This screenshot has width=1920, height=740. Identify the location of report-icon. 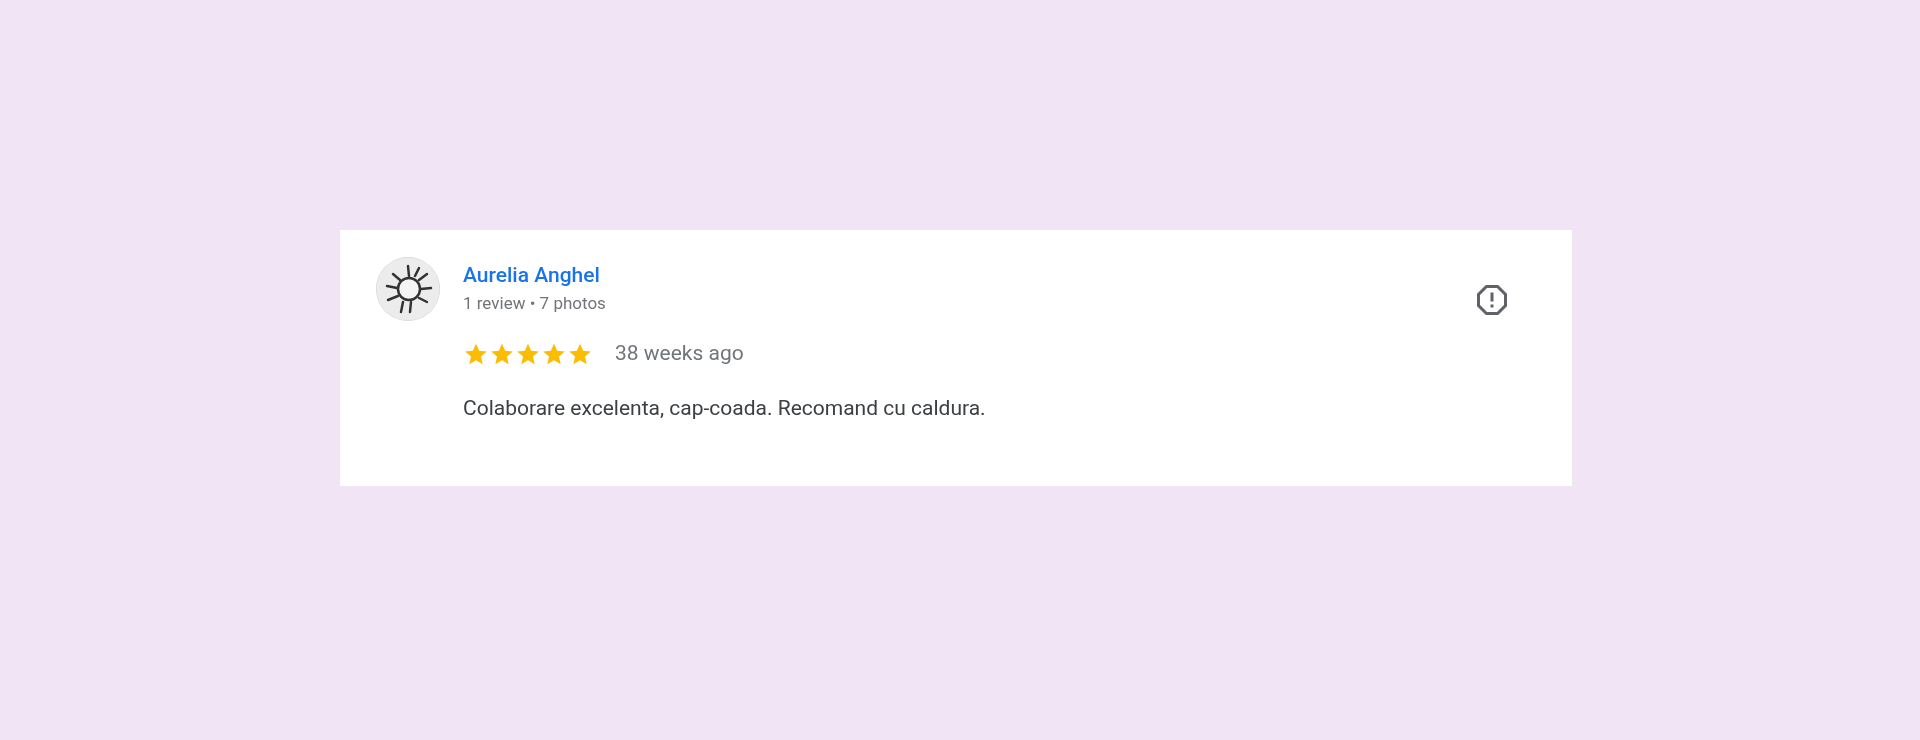
(1492, 300).